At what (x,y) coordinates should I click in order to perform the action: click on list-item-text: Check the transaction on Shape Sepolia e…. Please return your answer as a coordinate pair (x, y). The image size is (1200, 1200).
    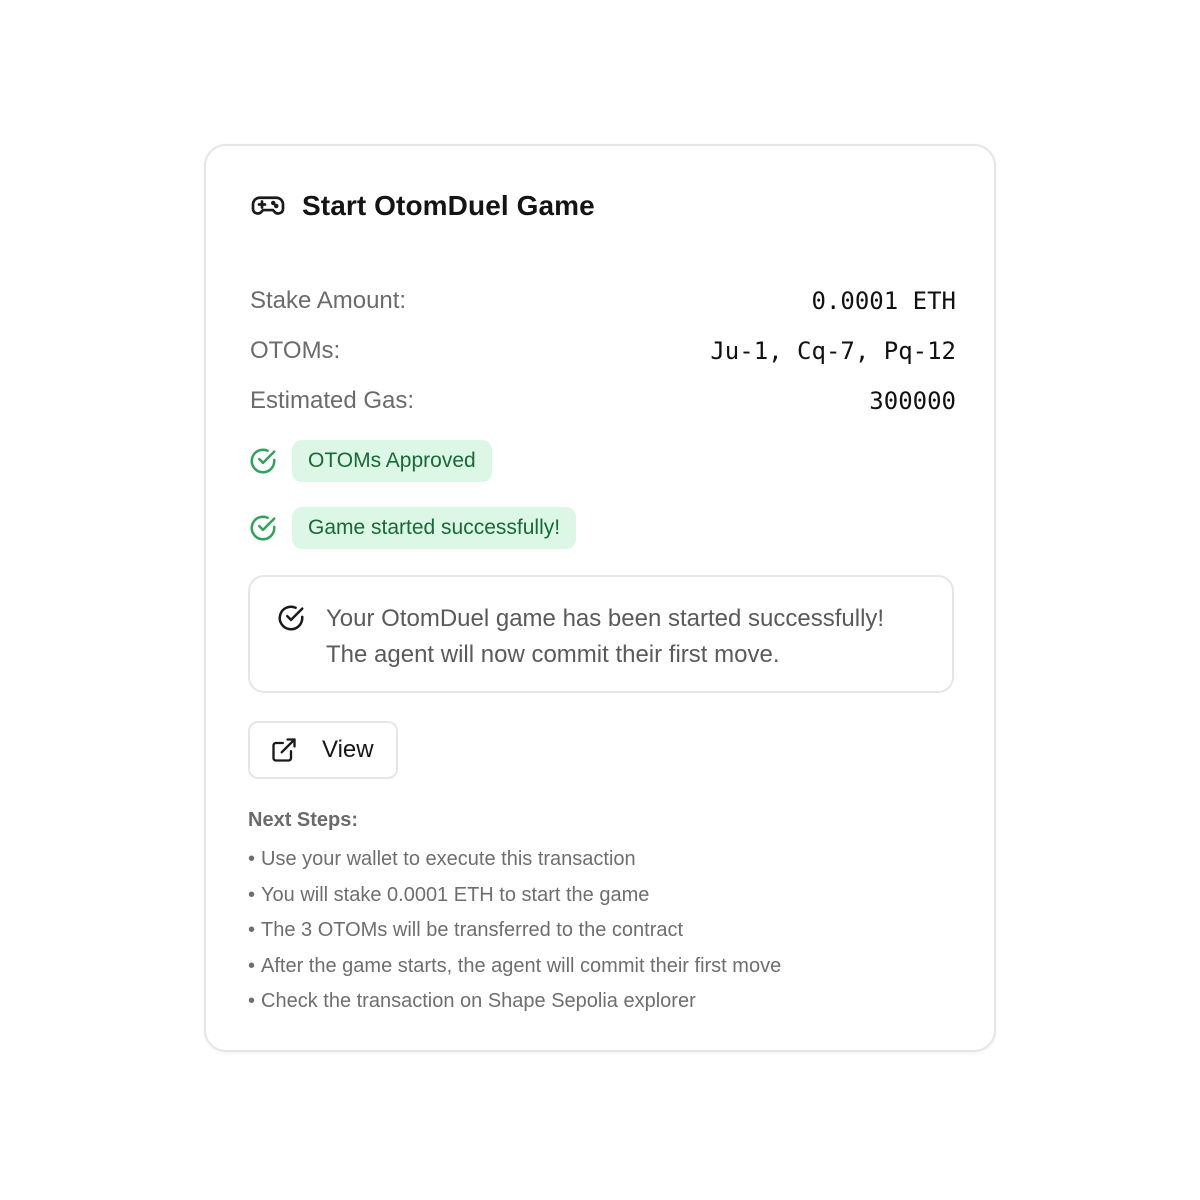
    Looking at the image, I should click on (478, 1001).